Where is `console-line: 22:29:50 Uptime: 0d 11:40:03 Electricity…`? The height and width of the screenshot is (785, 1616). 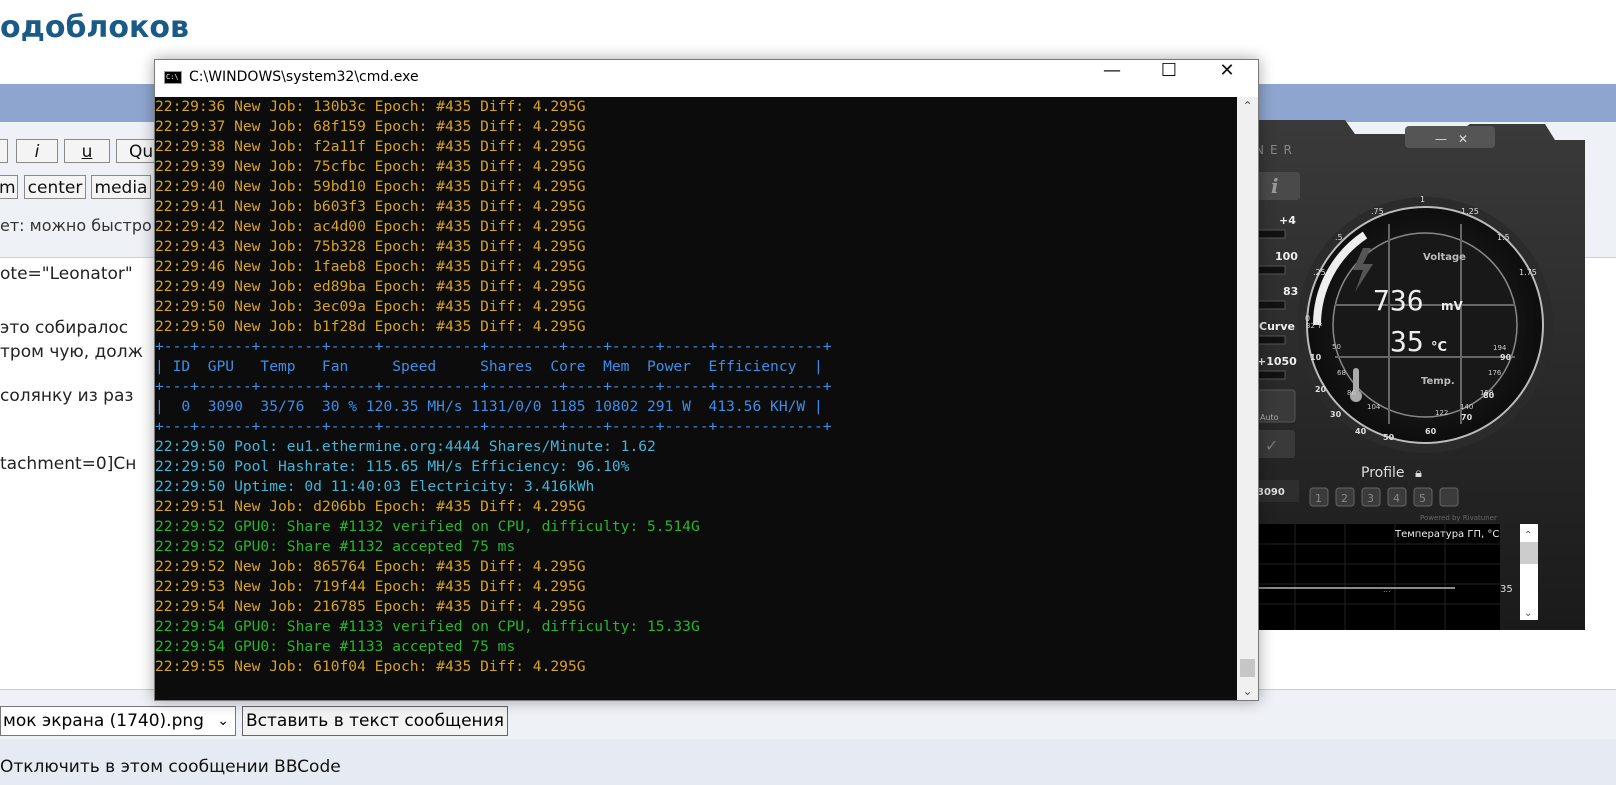 console-line: 22:29:50 Uptime: 0d 11:40:03 Electricity… is located at coordinates (375, 486).